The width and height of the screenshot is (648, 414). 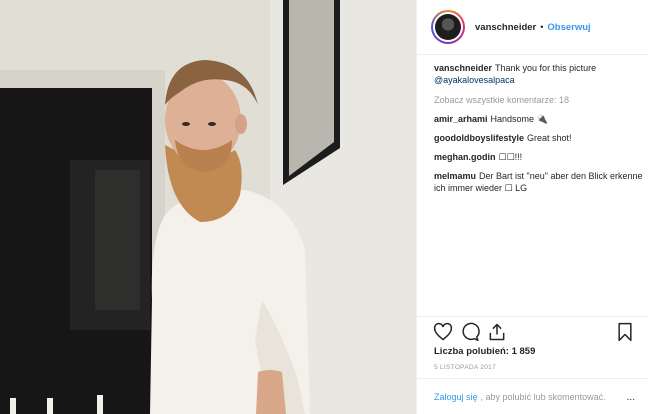 What do you see at coordinates (461, 119) in the screenshot?
I see `comment-username: amir_arhami` at bounding box center [461, 119].